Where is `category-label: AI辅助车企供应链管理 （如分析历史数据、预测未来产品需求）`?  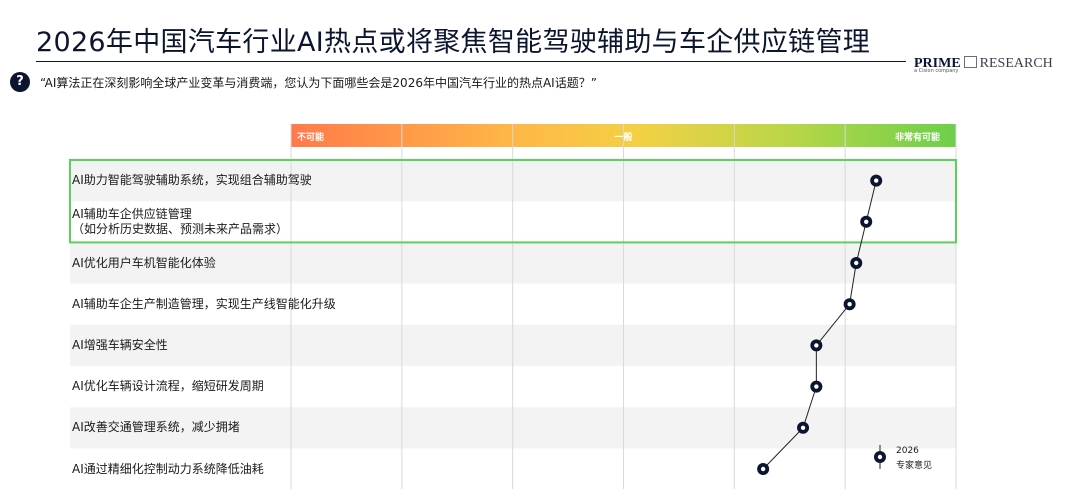 category-label: AI辅助车企供应链管理 （如分析历史数据、预测未来产品需求） is located at coordinates (180, 222).